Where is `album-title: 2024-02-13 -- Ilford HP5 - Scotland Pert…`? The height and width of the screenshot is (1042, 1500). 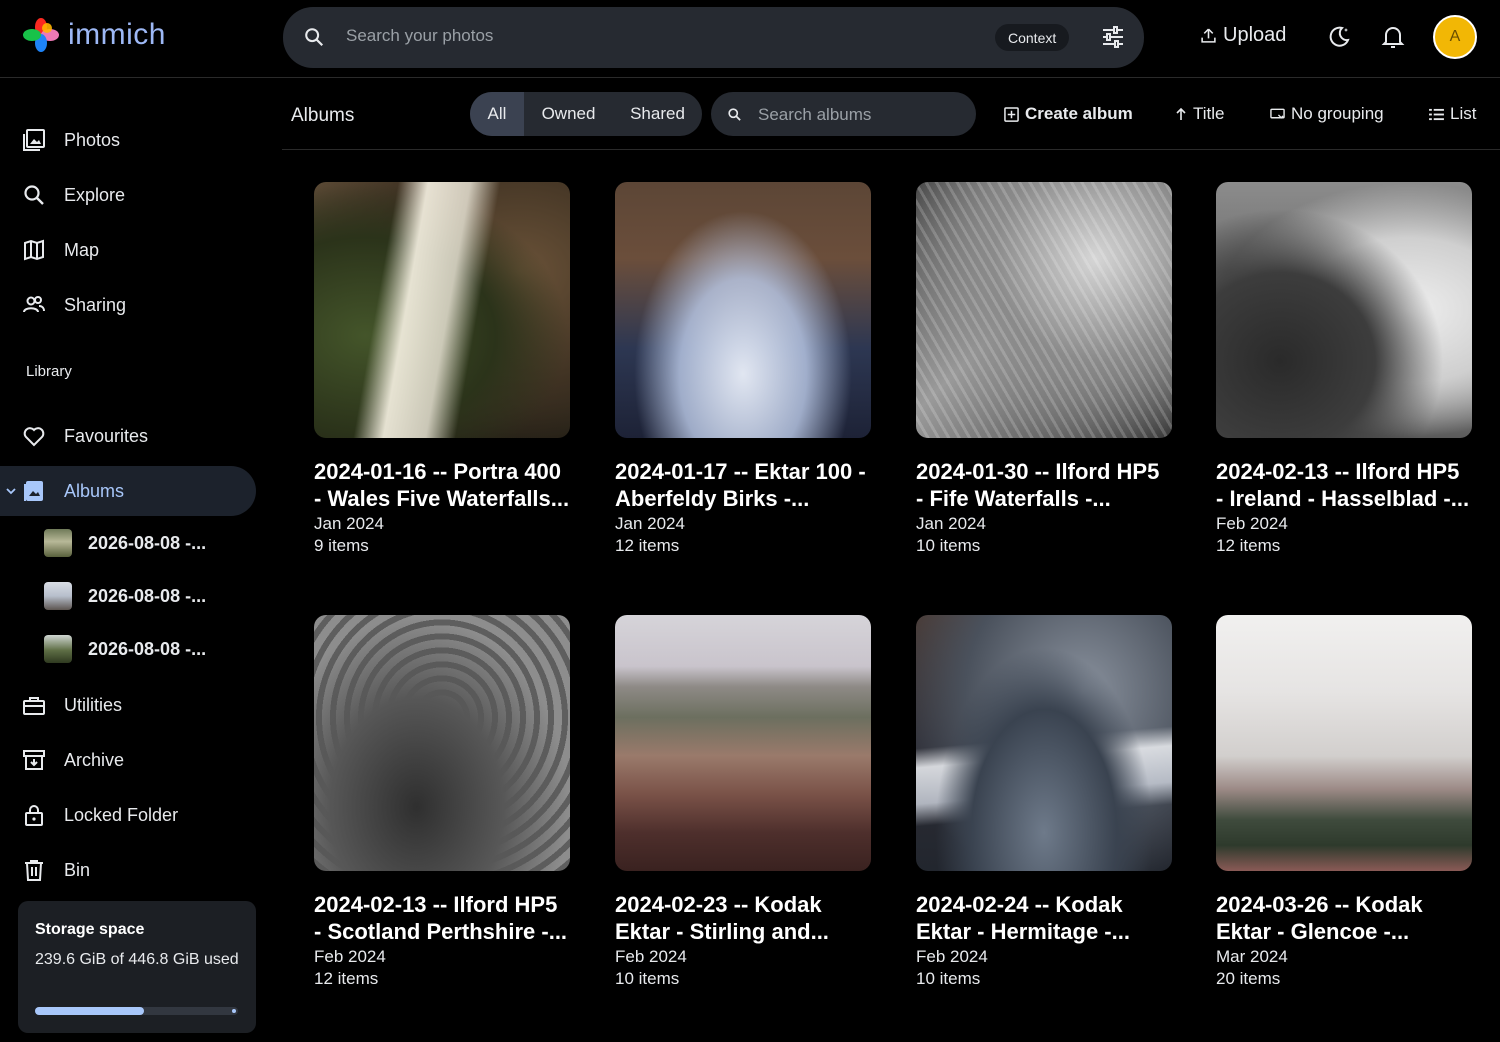
album-title: 2024-02-13 -- Ilford HP5 - Scotland Pert… is located at coordinates (442, 918).